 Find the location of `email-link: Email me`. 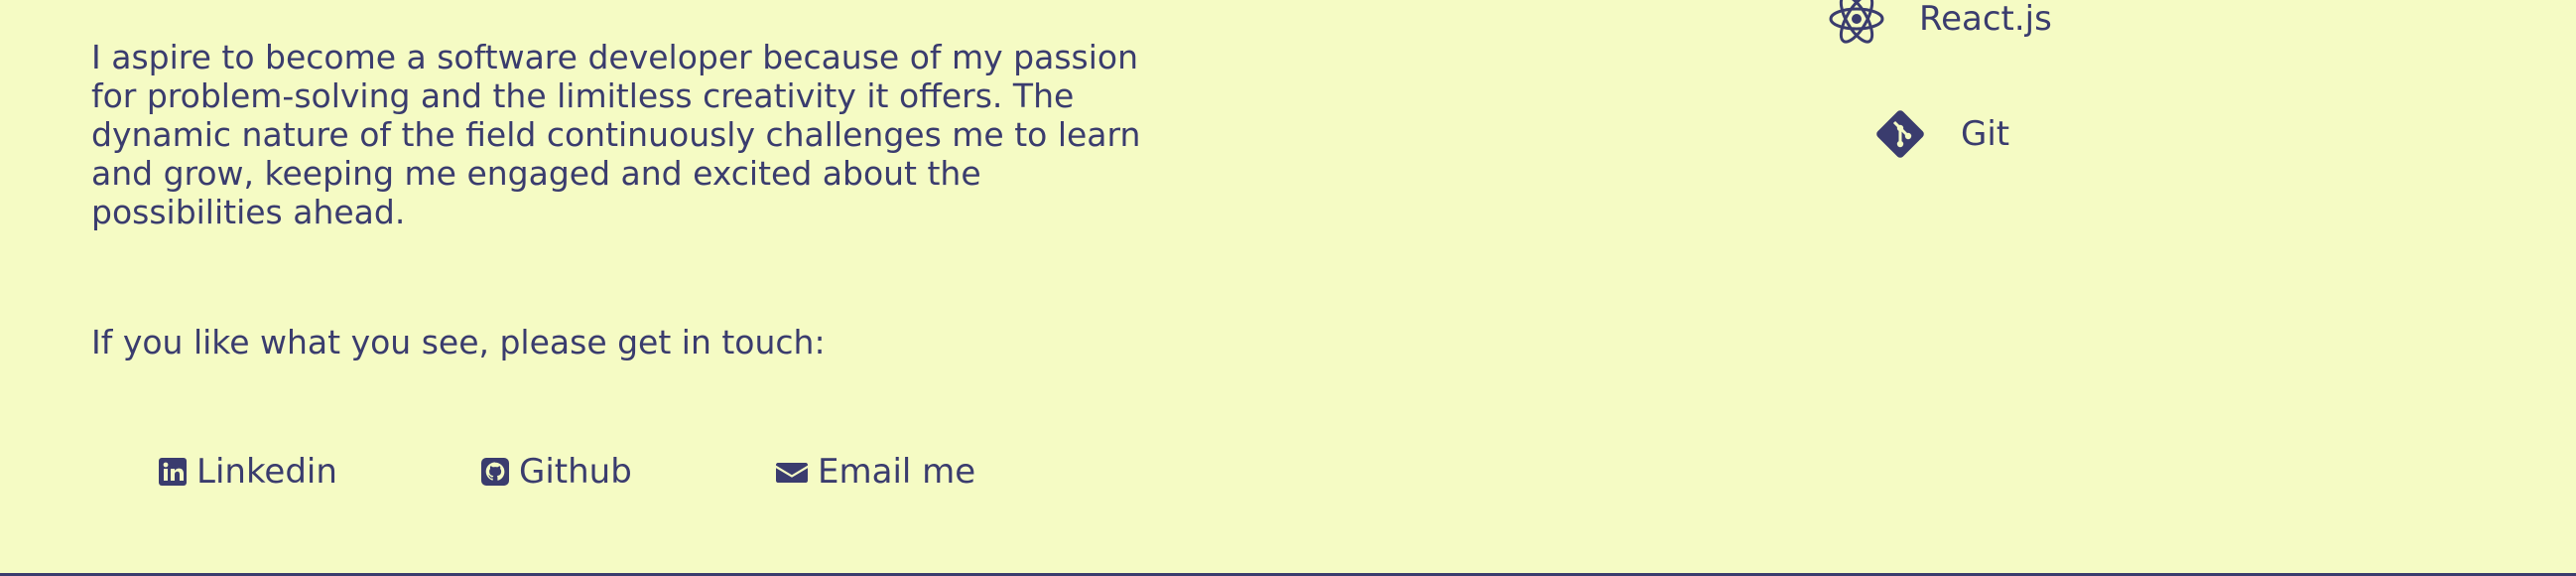

email-link: Email me is located at coordinates (876, 472).